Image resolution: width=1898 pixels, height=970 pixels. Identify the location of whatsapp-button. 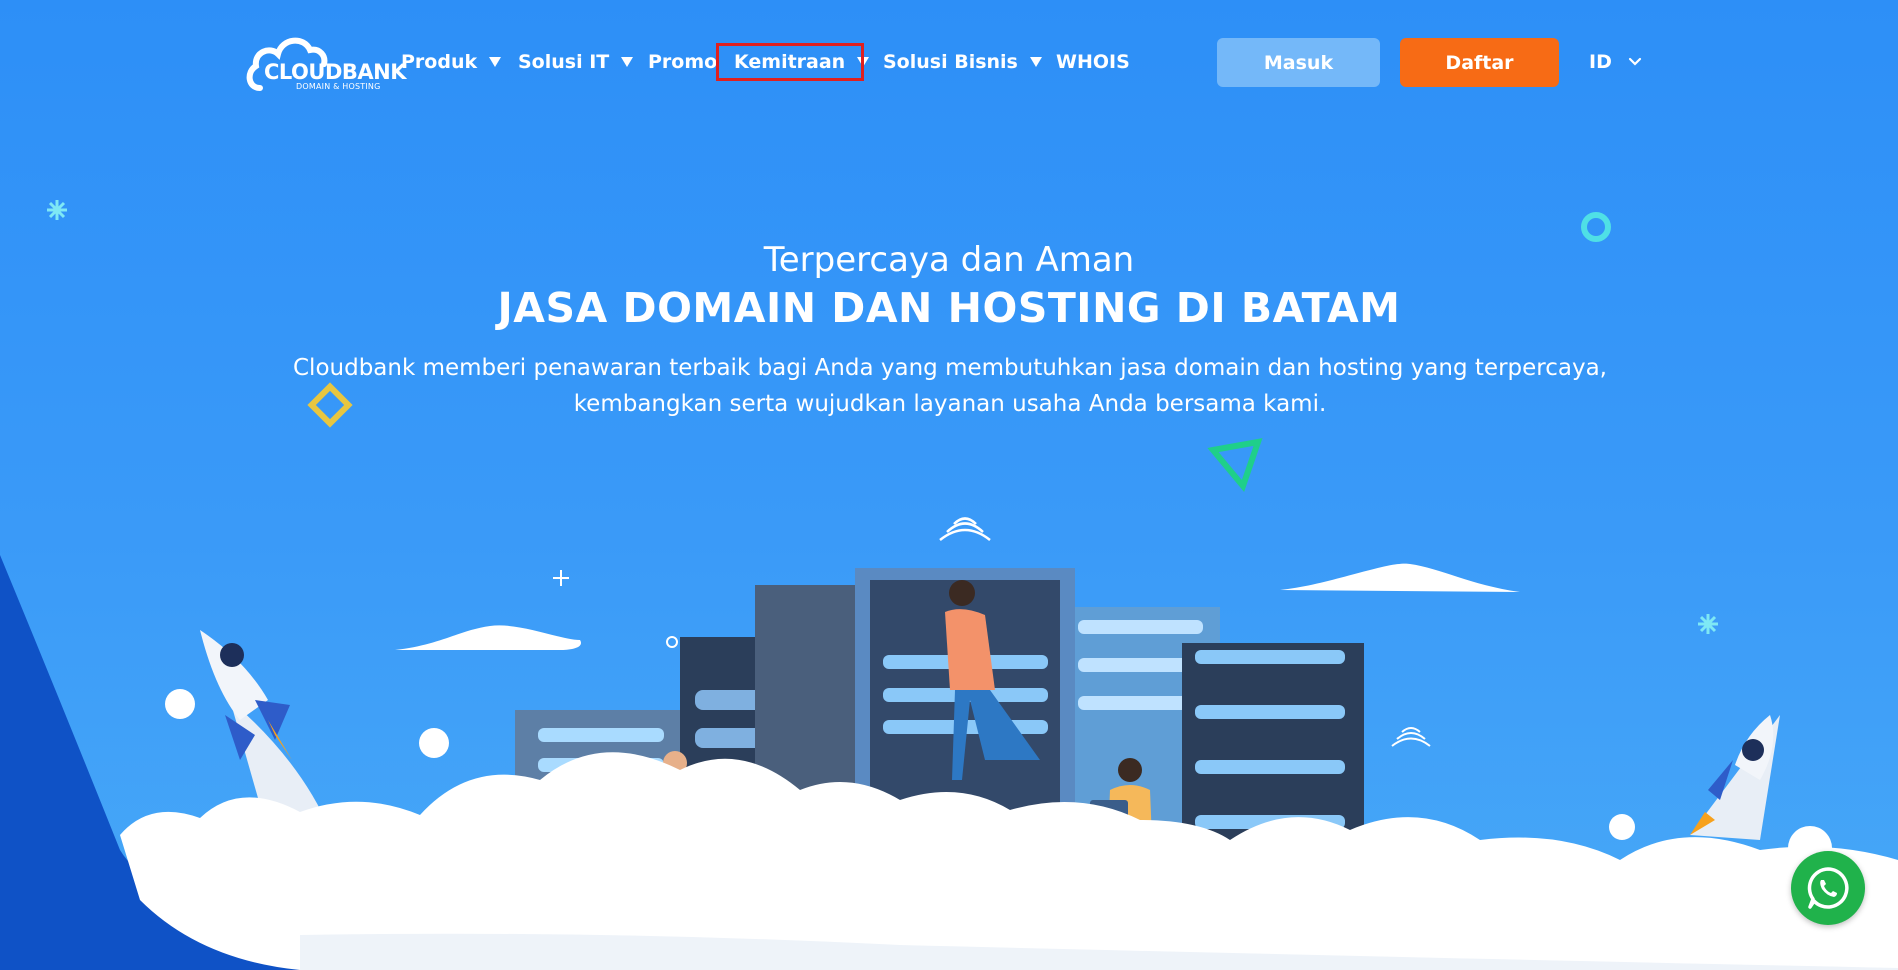
(1828, 888).